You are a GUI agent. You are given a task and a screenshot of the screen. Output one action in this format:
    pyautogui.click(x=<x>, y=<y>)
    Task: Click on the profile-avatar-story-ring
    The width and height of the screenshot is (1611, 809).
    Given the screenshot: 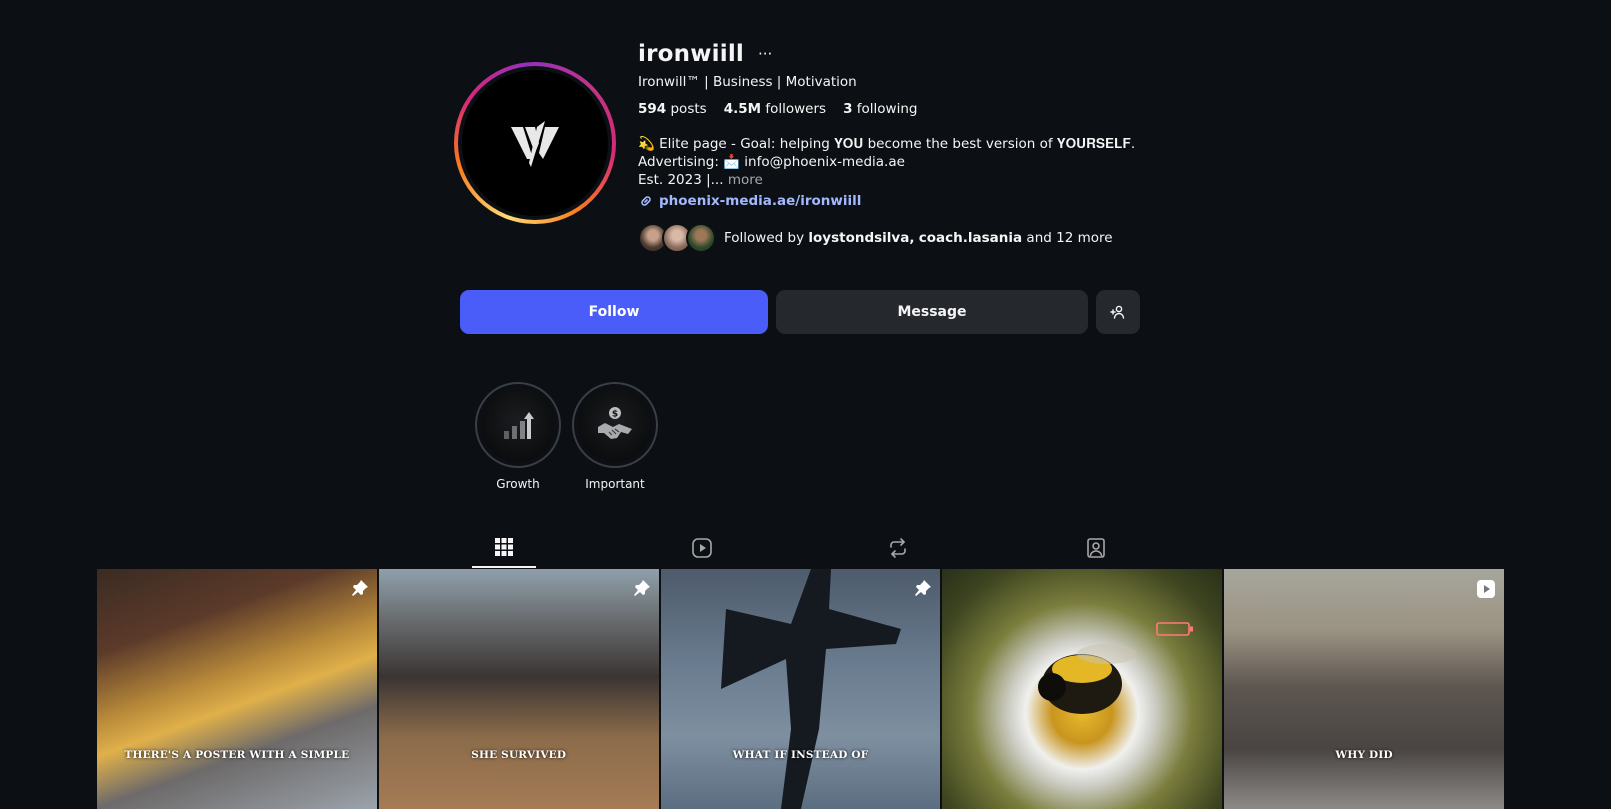 What is the action you would take?
    pyautogui.click(x=535, y=143)
    